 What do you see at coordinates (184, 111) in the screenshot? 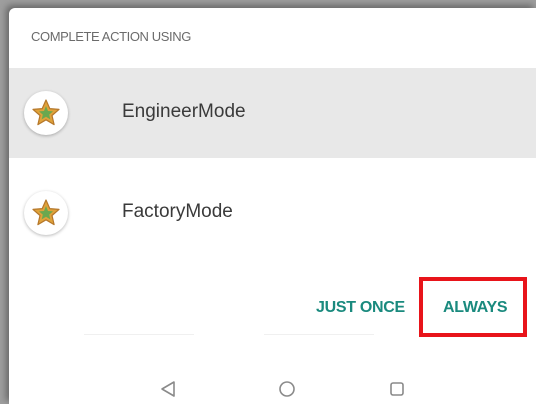
I see `app-label: EngineerMode` at bounding box center [184, 111].